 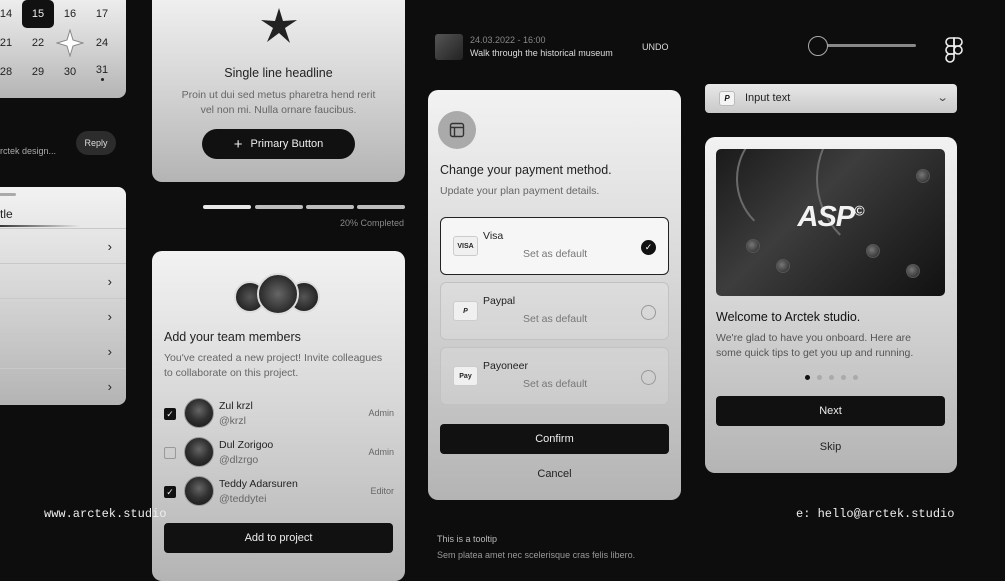 I want to click on option-name: Paypal, so click(x=499, y=301).